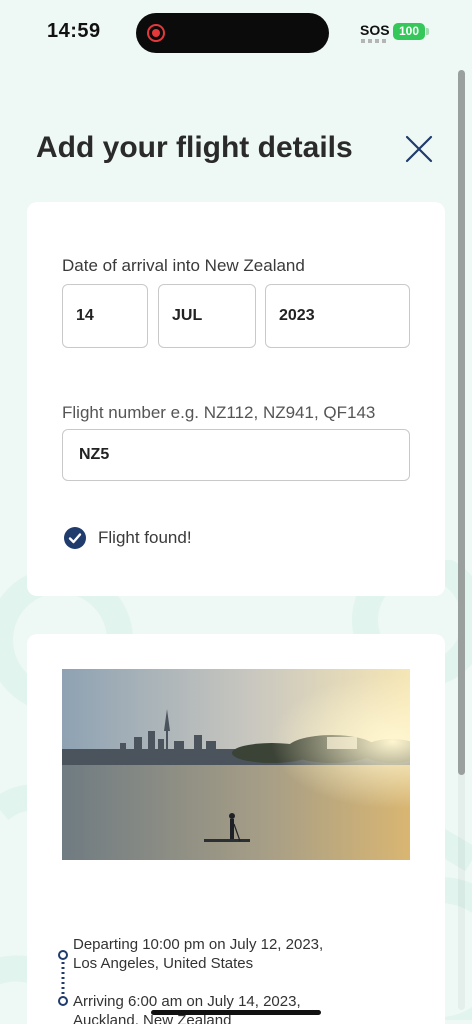 Image resolution: width=472 pixels, height=1024 pixels. Describe the element at coordinates (75, 538) in the screenshot. I see `check-circle-icon` at that location.